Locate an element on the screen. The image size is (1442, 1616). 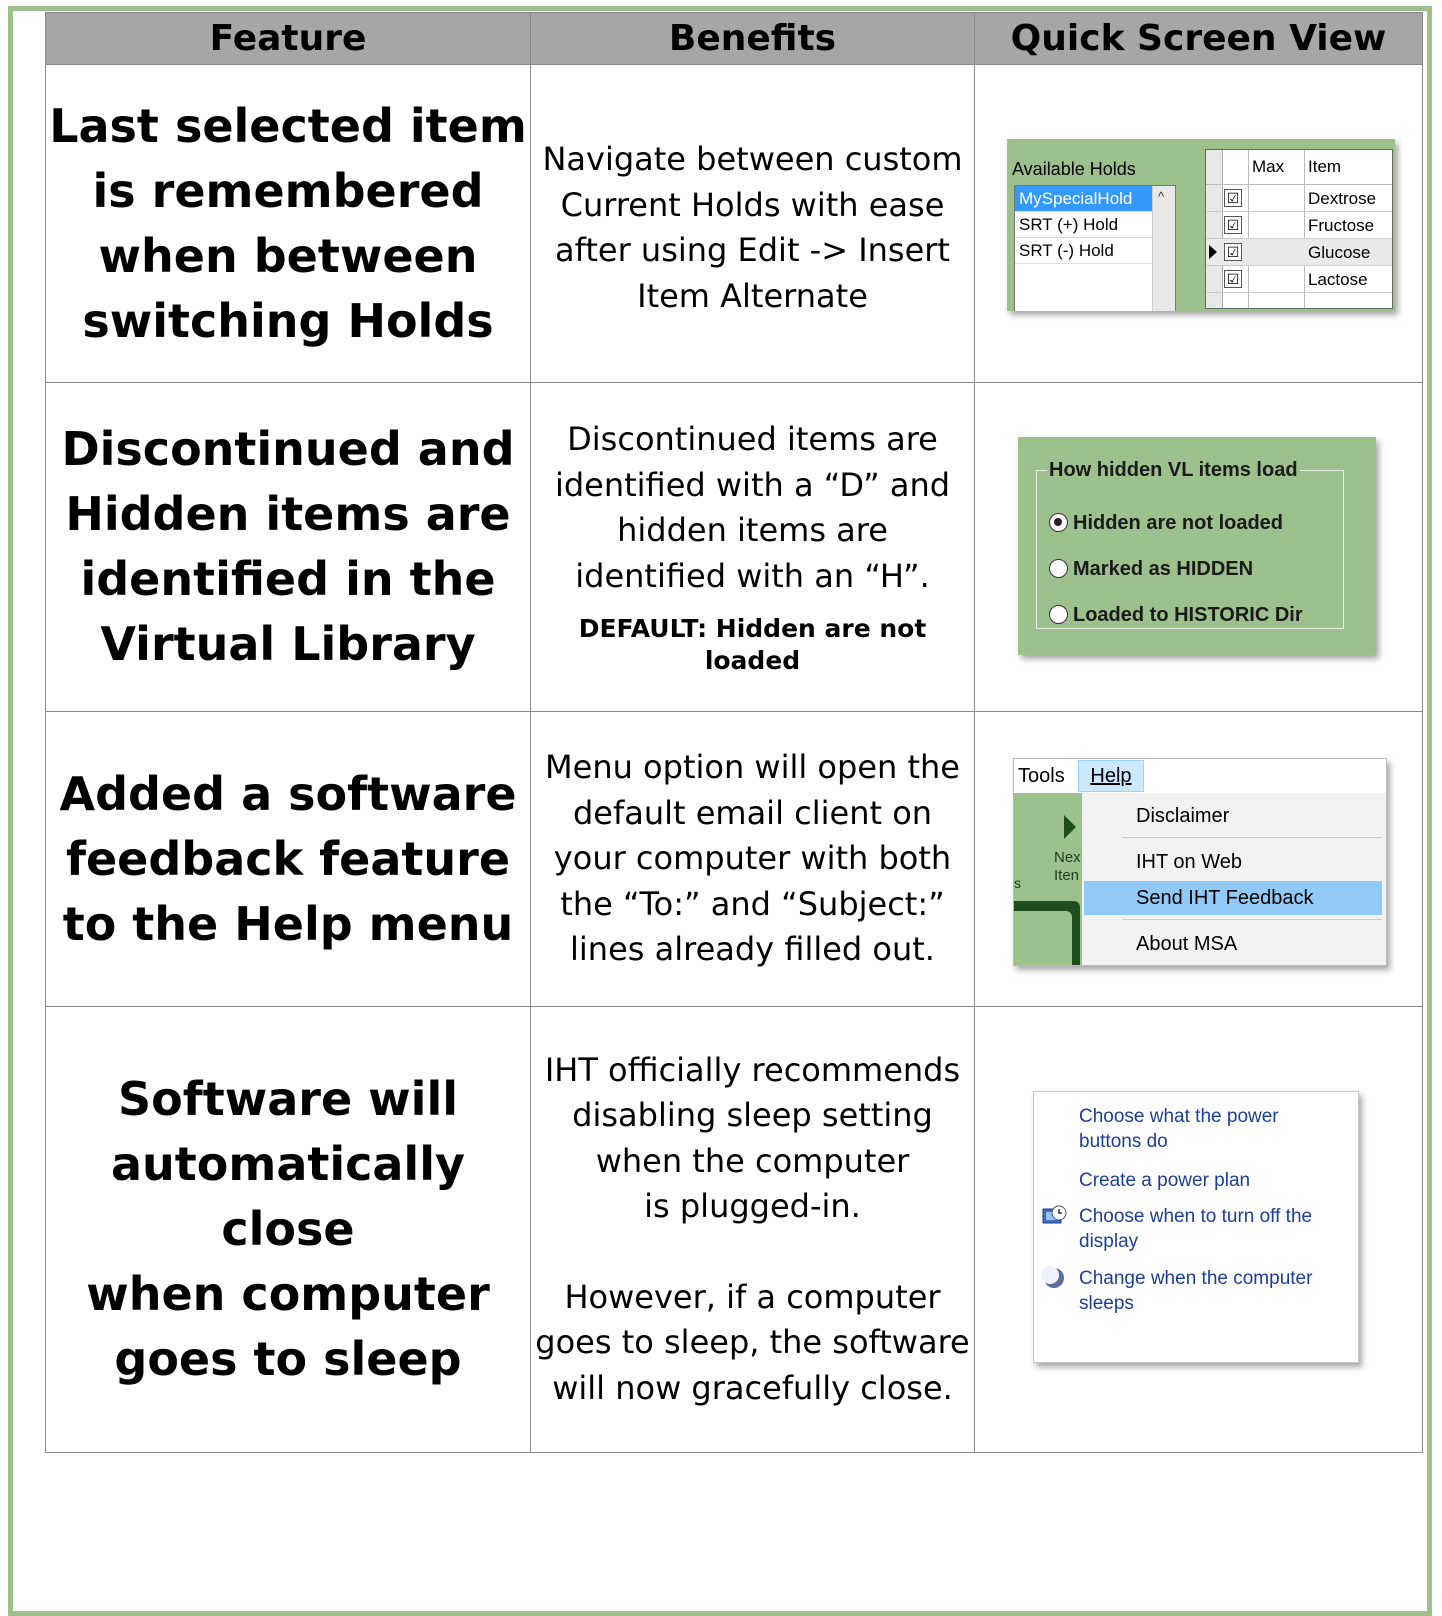
feature-line: Software will is located at coordinates (288, 1099).